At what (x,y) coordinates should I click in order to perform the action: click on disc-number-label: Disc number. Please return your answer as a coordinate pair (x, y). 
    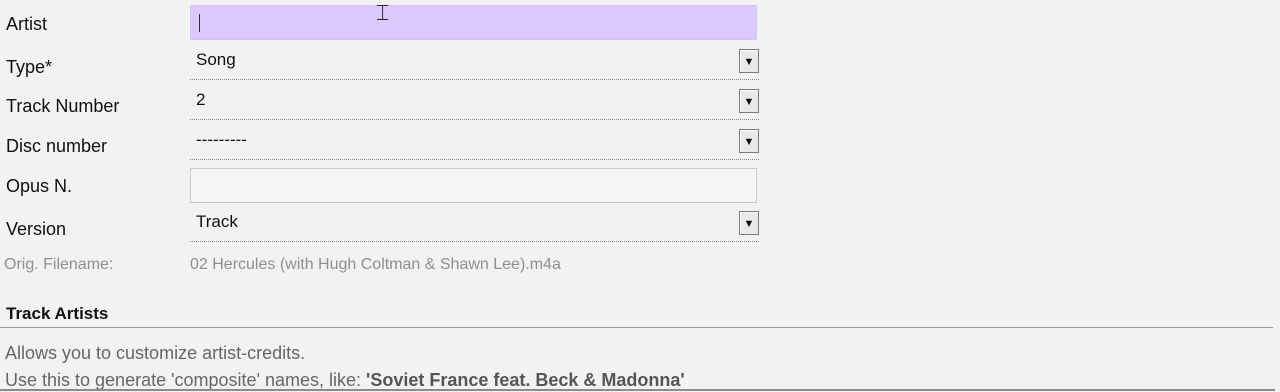
    Looking at the image, I should click on (57, 146).